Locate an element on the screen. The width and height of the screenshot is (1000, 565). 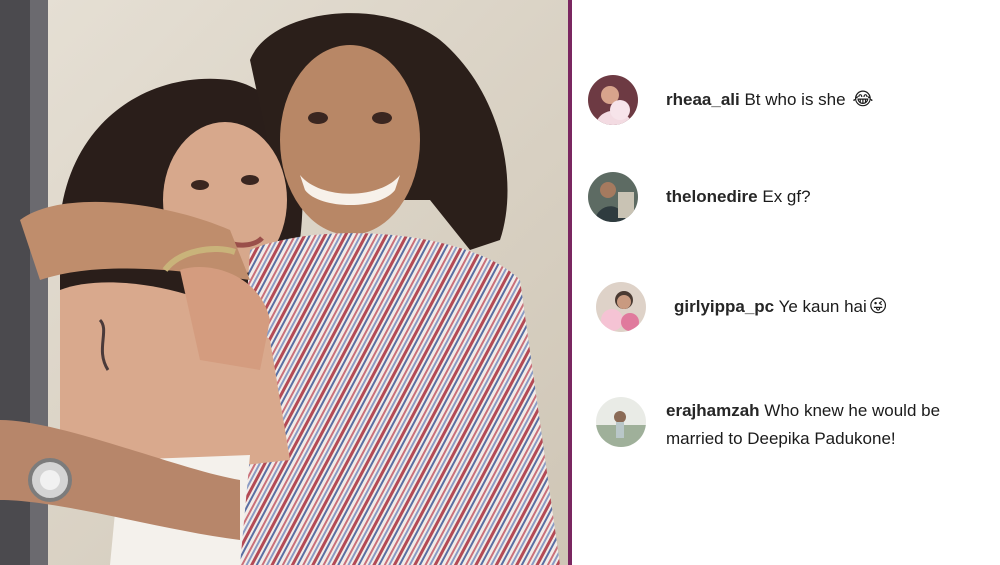
comment-text: girlyippa_pc Ye kaun hai 😜 is located at coordinates (781, 307).